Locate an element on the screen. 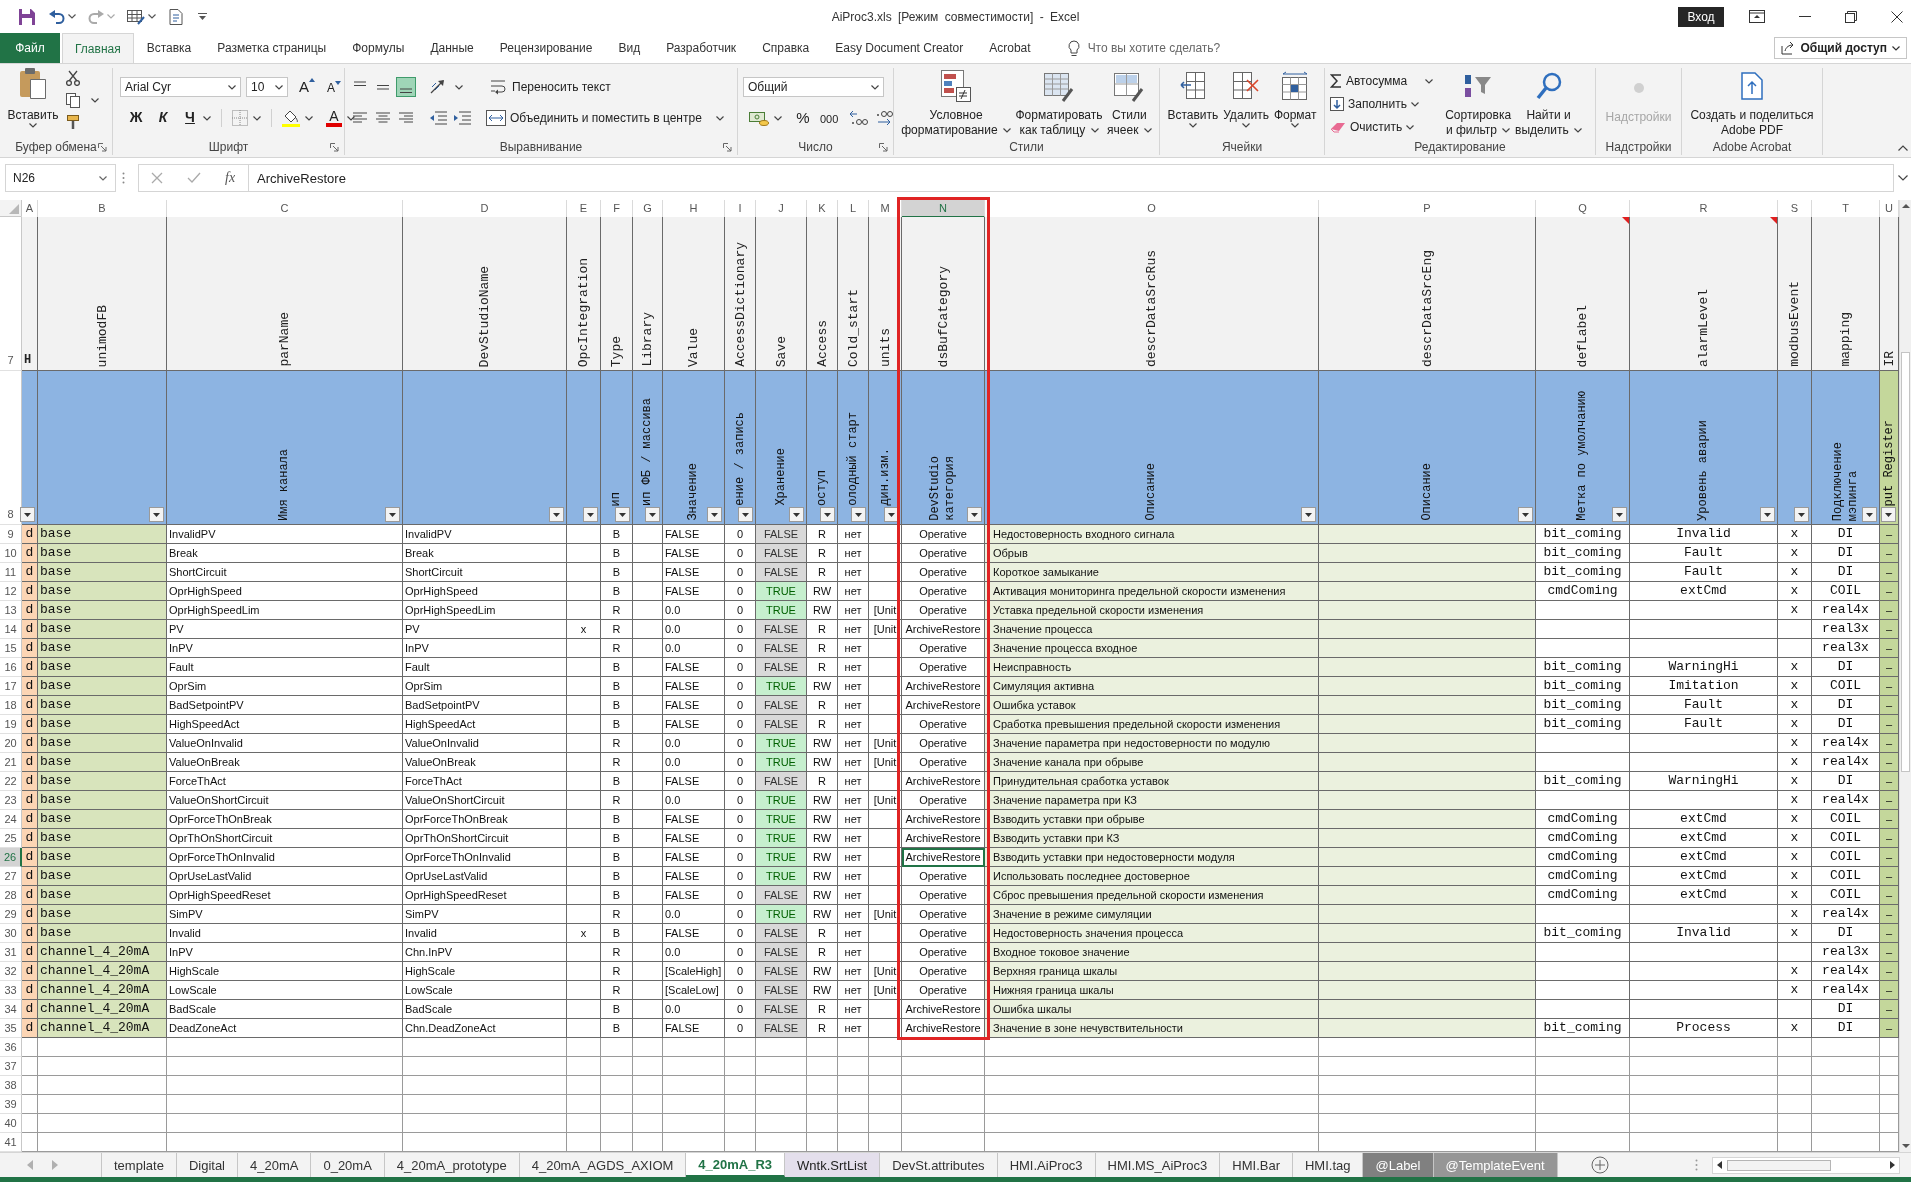 The height and width of the screenshot is (1182, 1911). row-header: 8 is located at coordinates (11, 448).